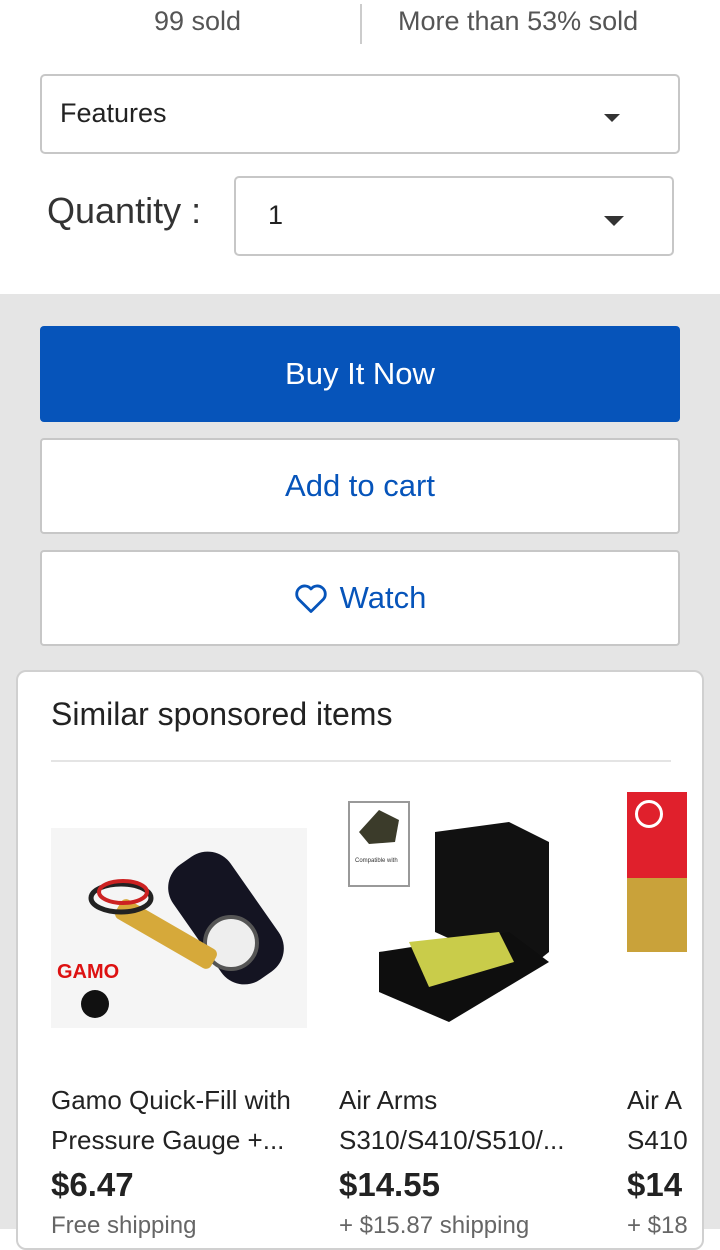 This screenshot has width=720, height=1250. I want to click on add-to-cart-button: Add to cart, so click(360, 486).